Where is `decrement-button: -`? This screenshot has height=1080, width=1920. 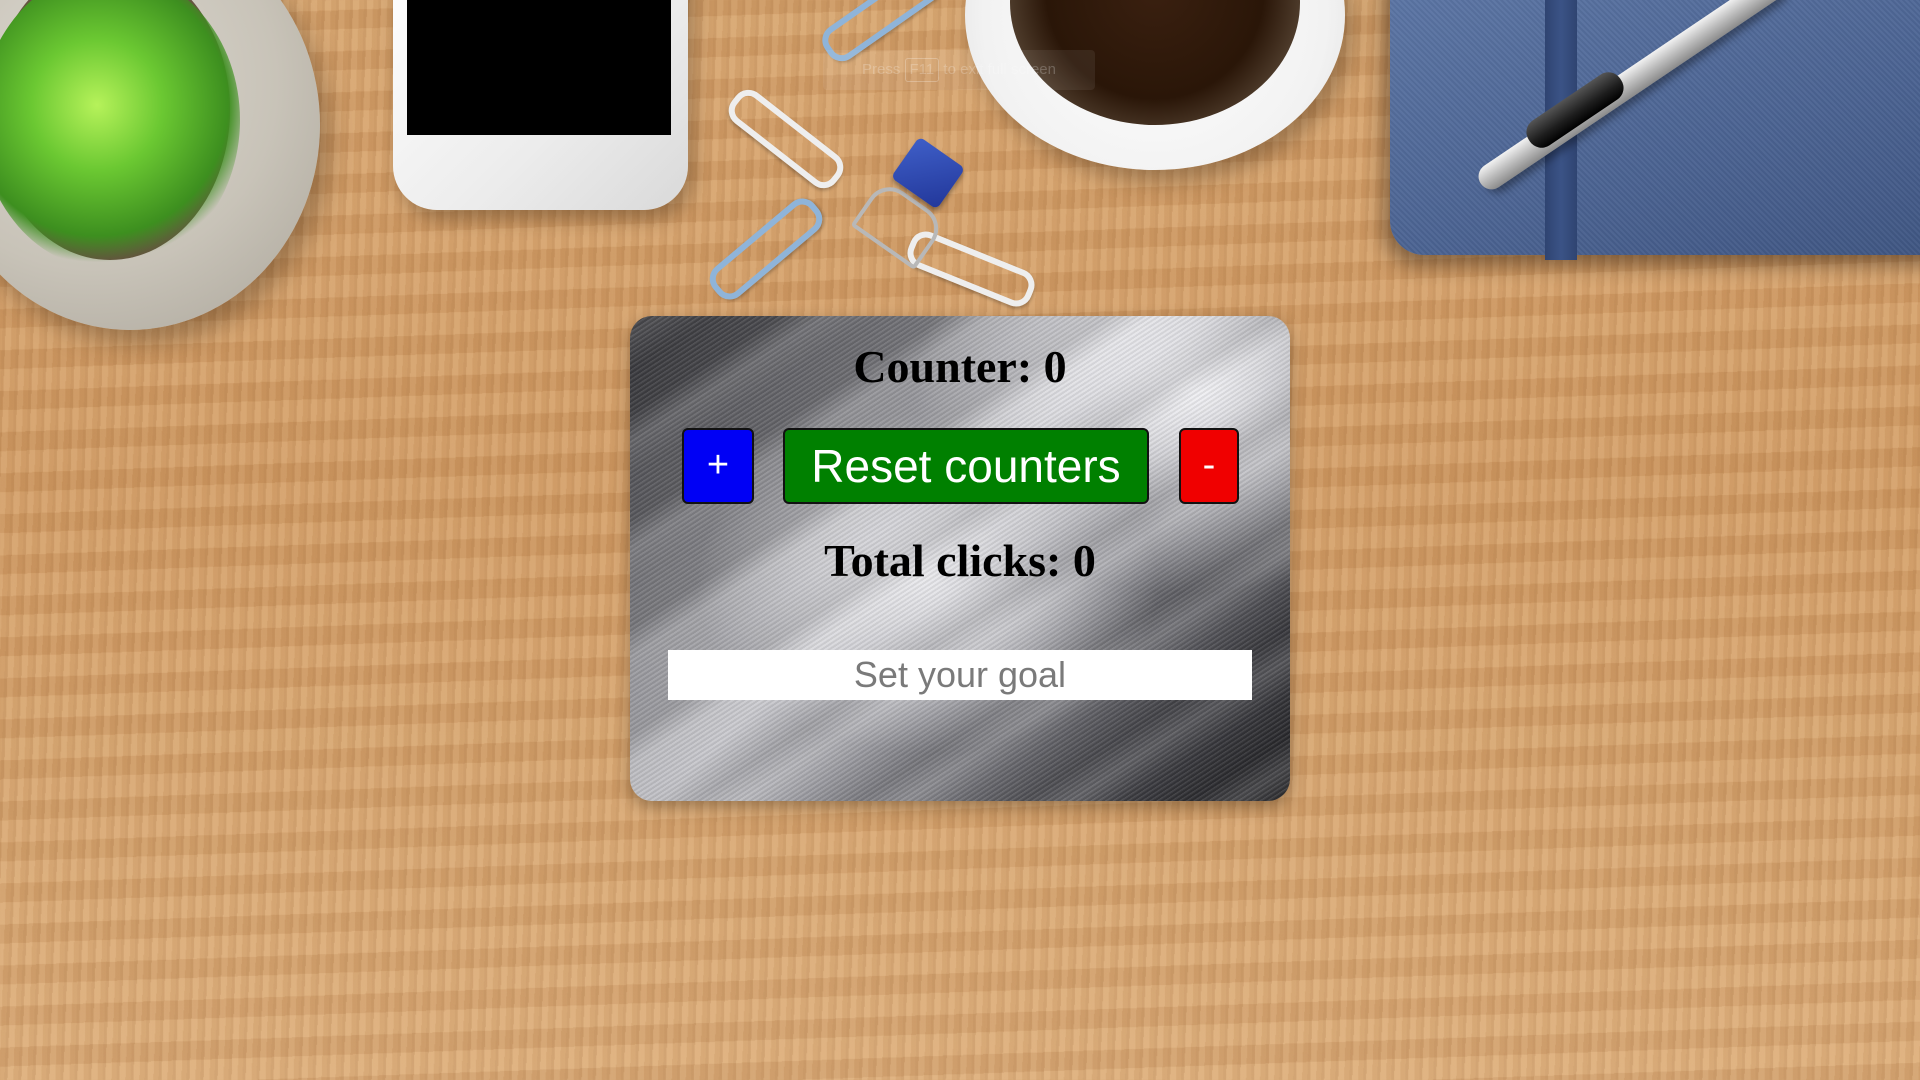
decrement-button: - is located at coordinates (1209, 466).